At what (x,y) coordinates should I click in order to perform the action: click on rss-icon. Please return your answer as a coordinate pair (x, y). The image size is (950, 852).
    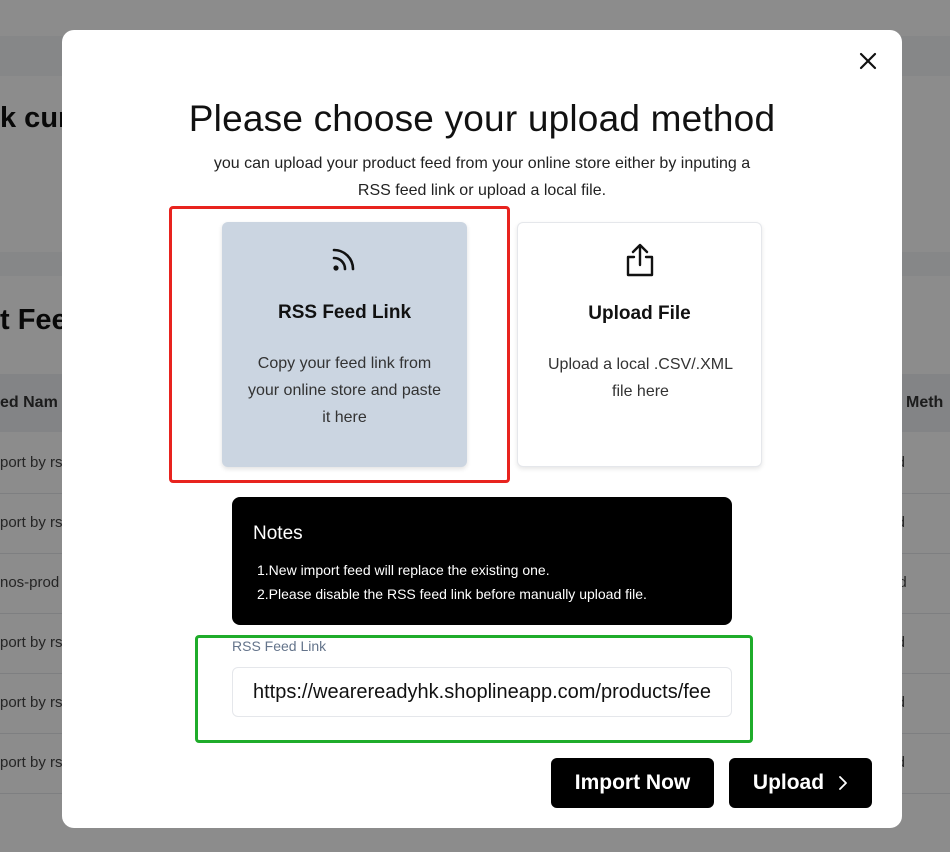
    Looking at the image, I should click on (343, 259).